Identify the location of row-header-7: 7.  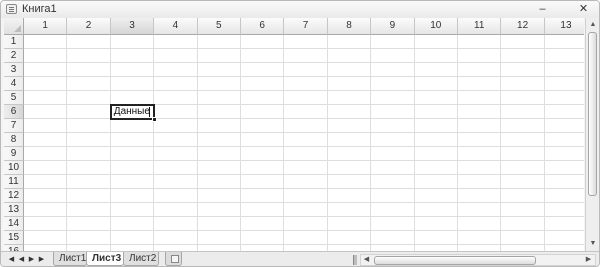
(14, 126).